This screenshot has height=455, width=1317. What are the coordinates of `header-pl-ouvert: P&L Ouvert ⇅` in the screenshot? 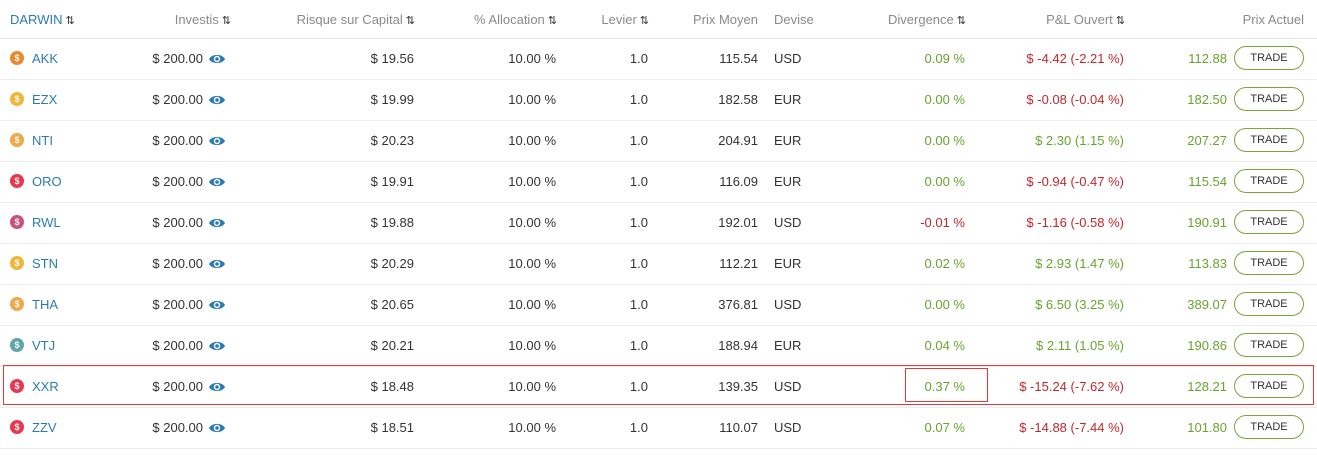 It's located at (1085, 19).